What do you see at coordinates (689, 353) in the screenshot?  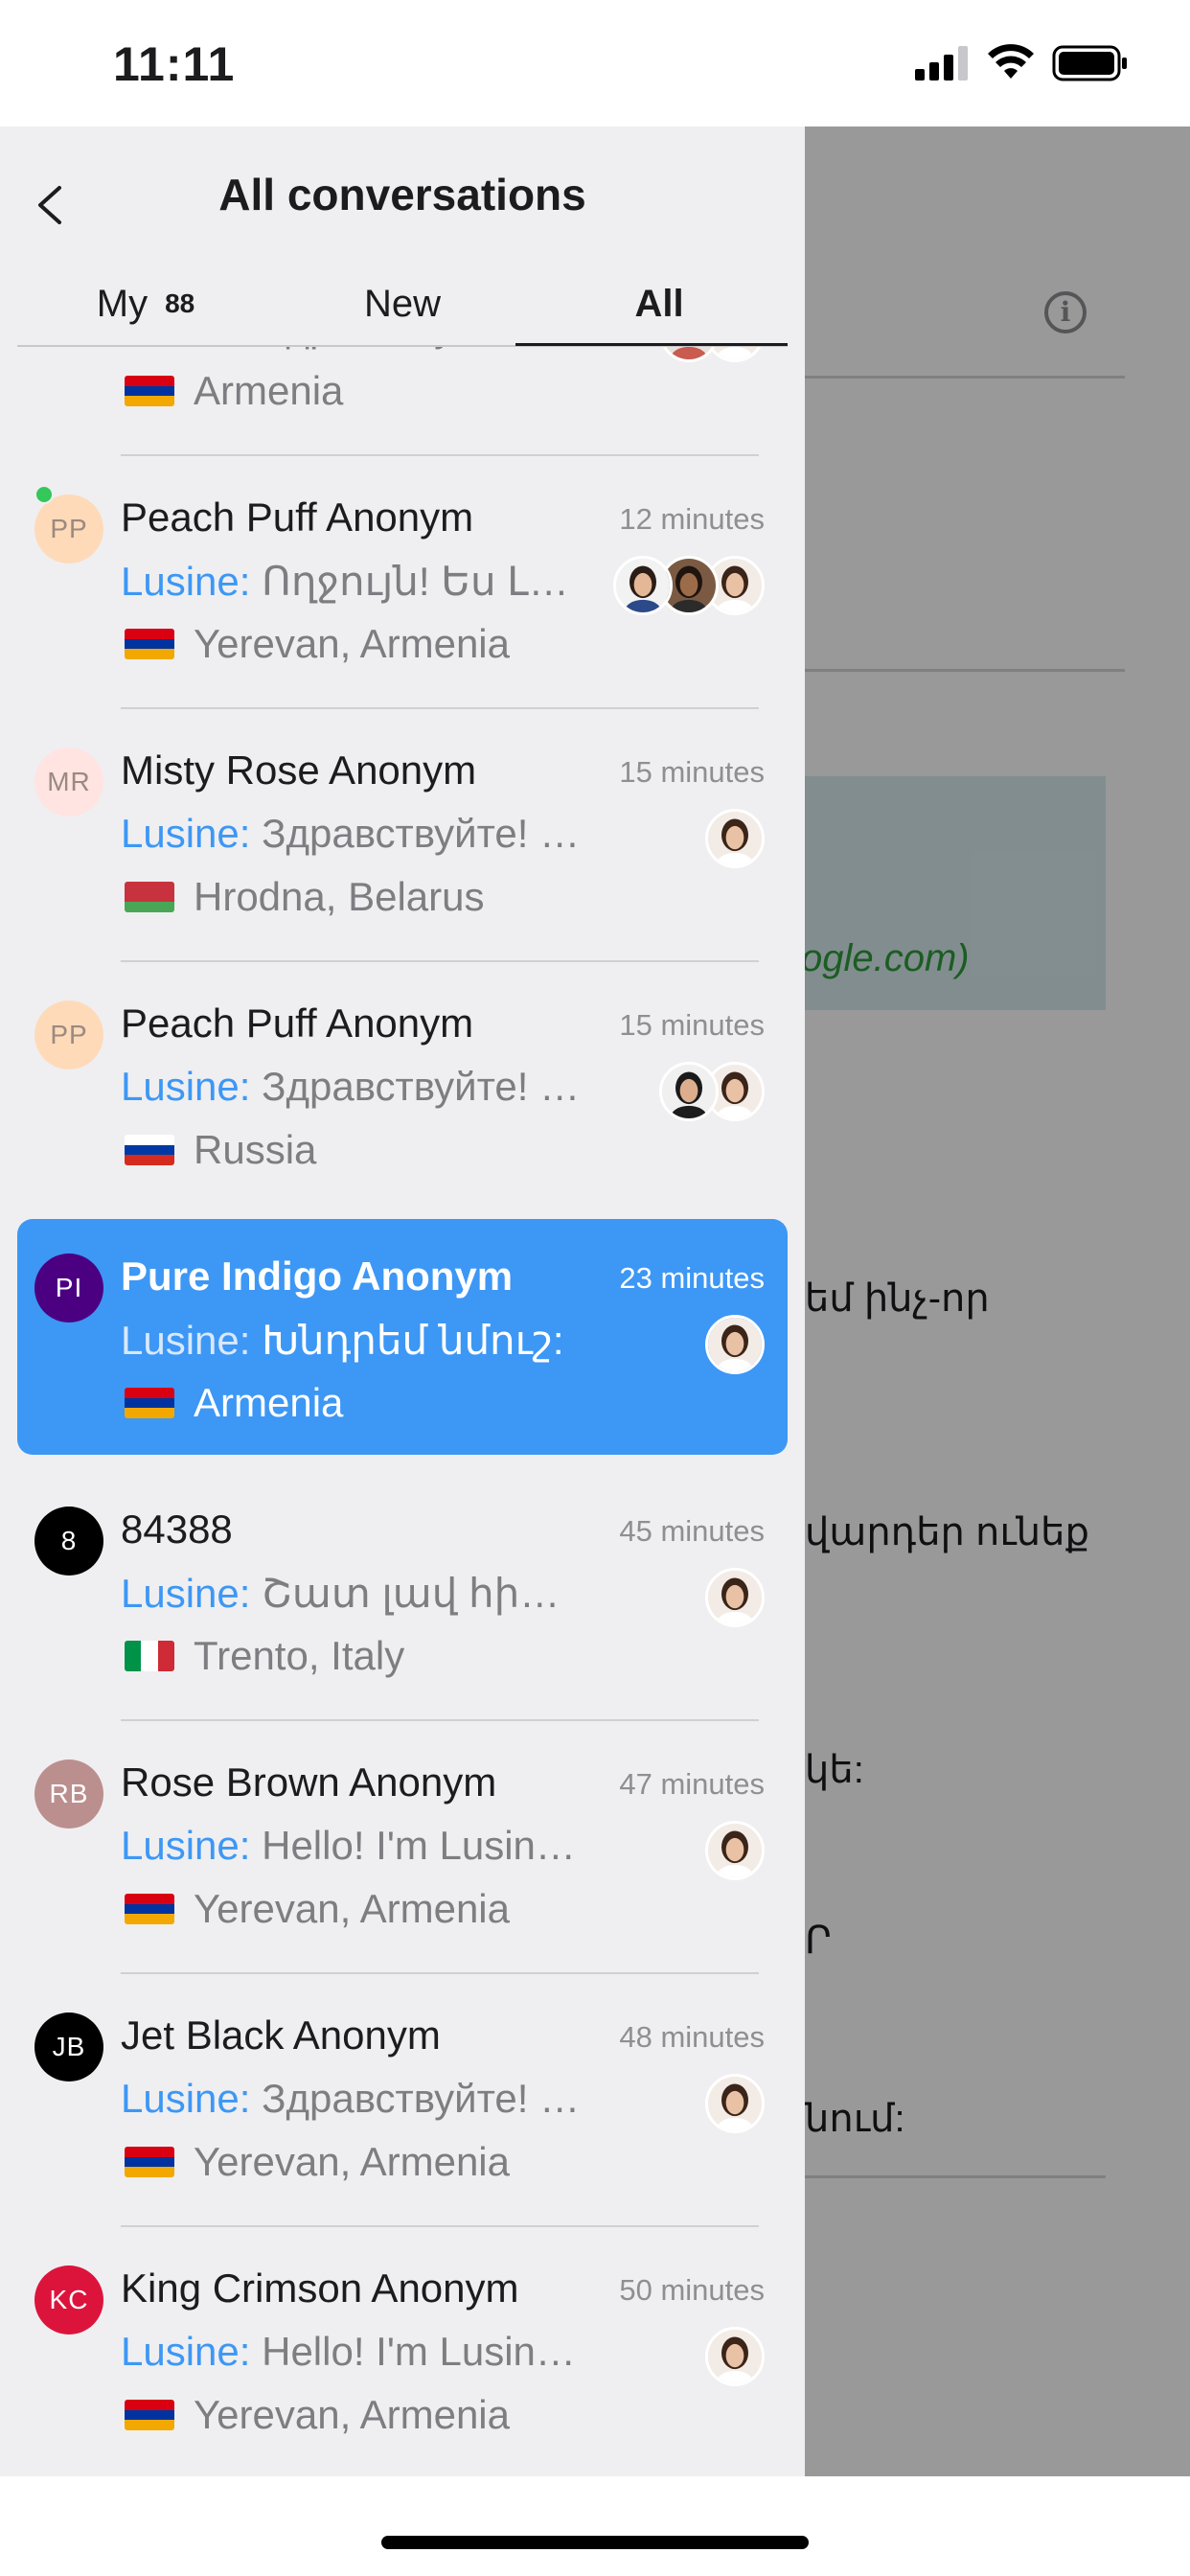 I see `agent-woman-smiling-icon` at bounding box center [689, 353].